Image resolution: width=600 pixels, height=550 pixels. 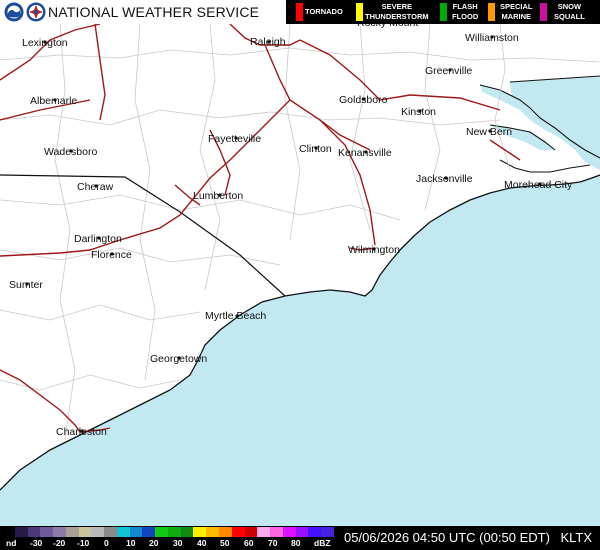 What do you see at coordinates (14, 12) in the screenshot?
I see `noaa-logo-icon` at bounding box center [14, 12].